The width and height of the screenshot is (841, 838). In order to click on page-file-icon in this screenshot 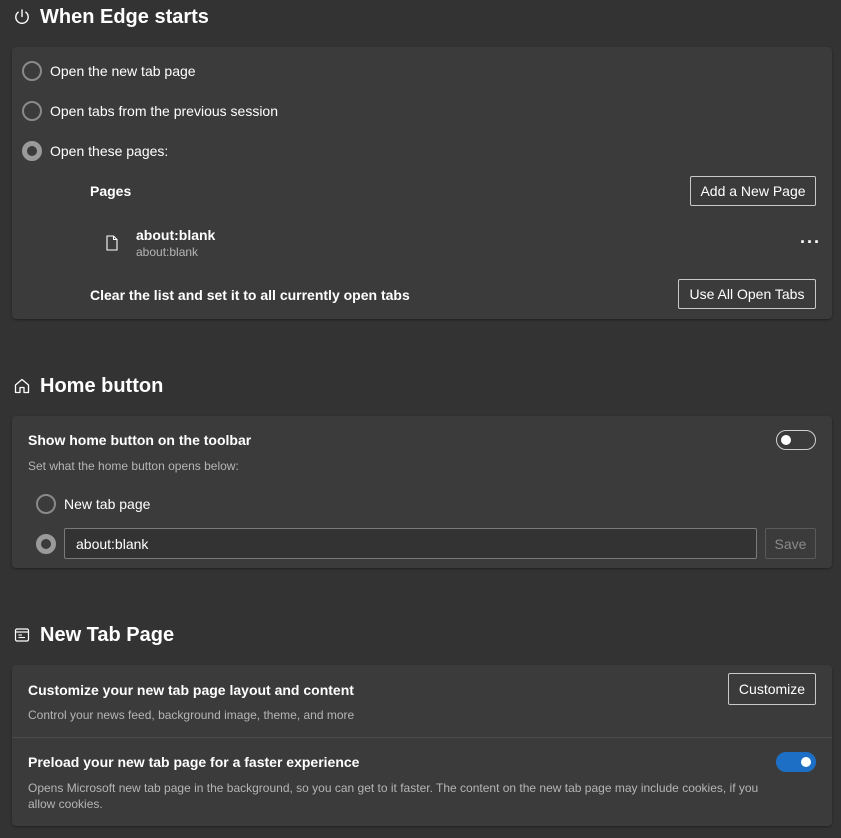, I will do `click(112, 245)`.